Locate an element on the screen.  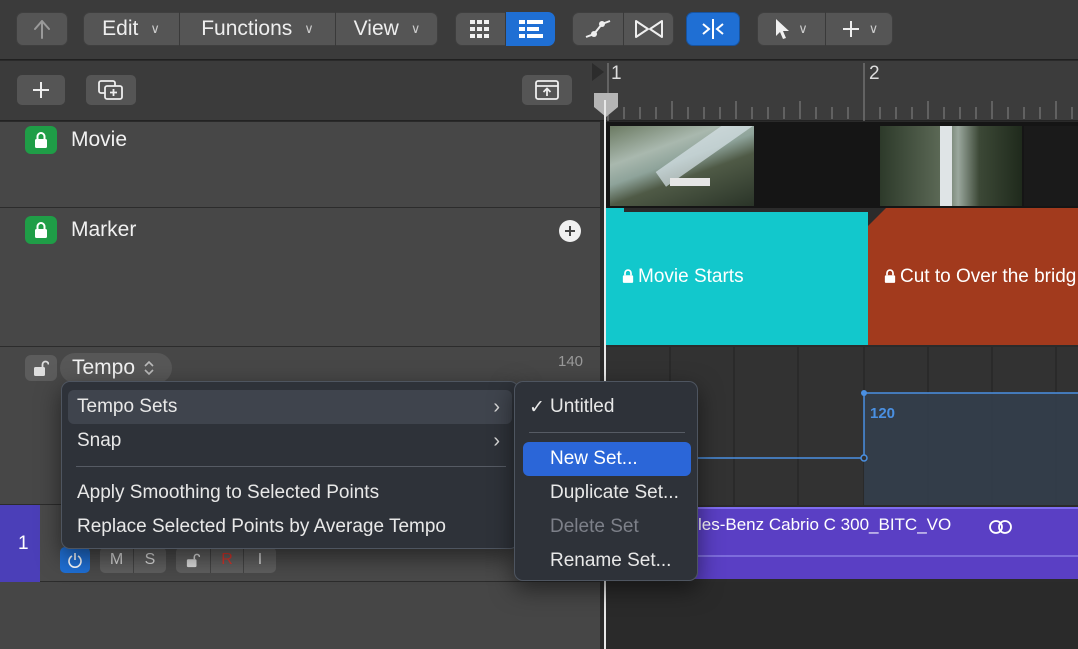
tempo-track-selector: Tempo is located at coordinates (116, 368).